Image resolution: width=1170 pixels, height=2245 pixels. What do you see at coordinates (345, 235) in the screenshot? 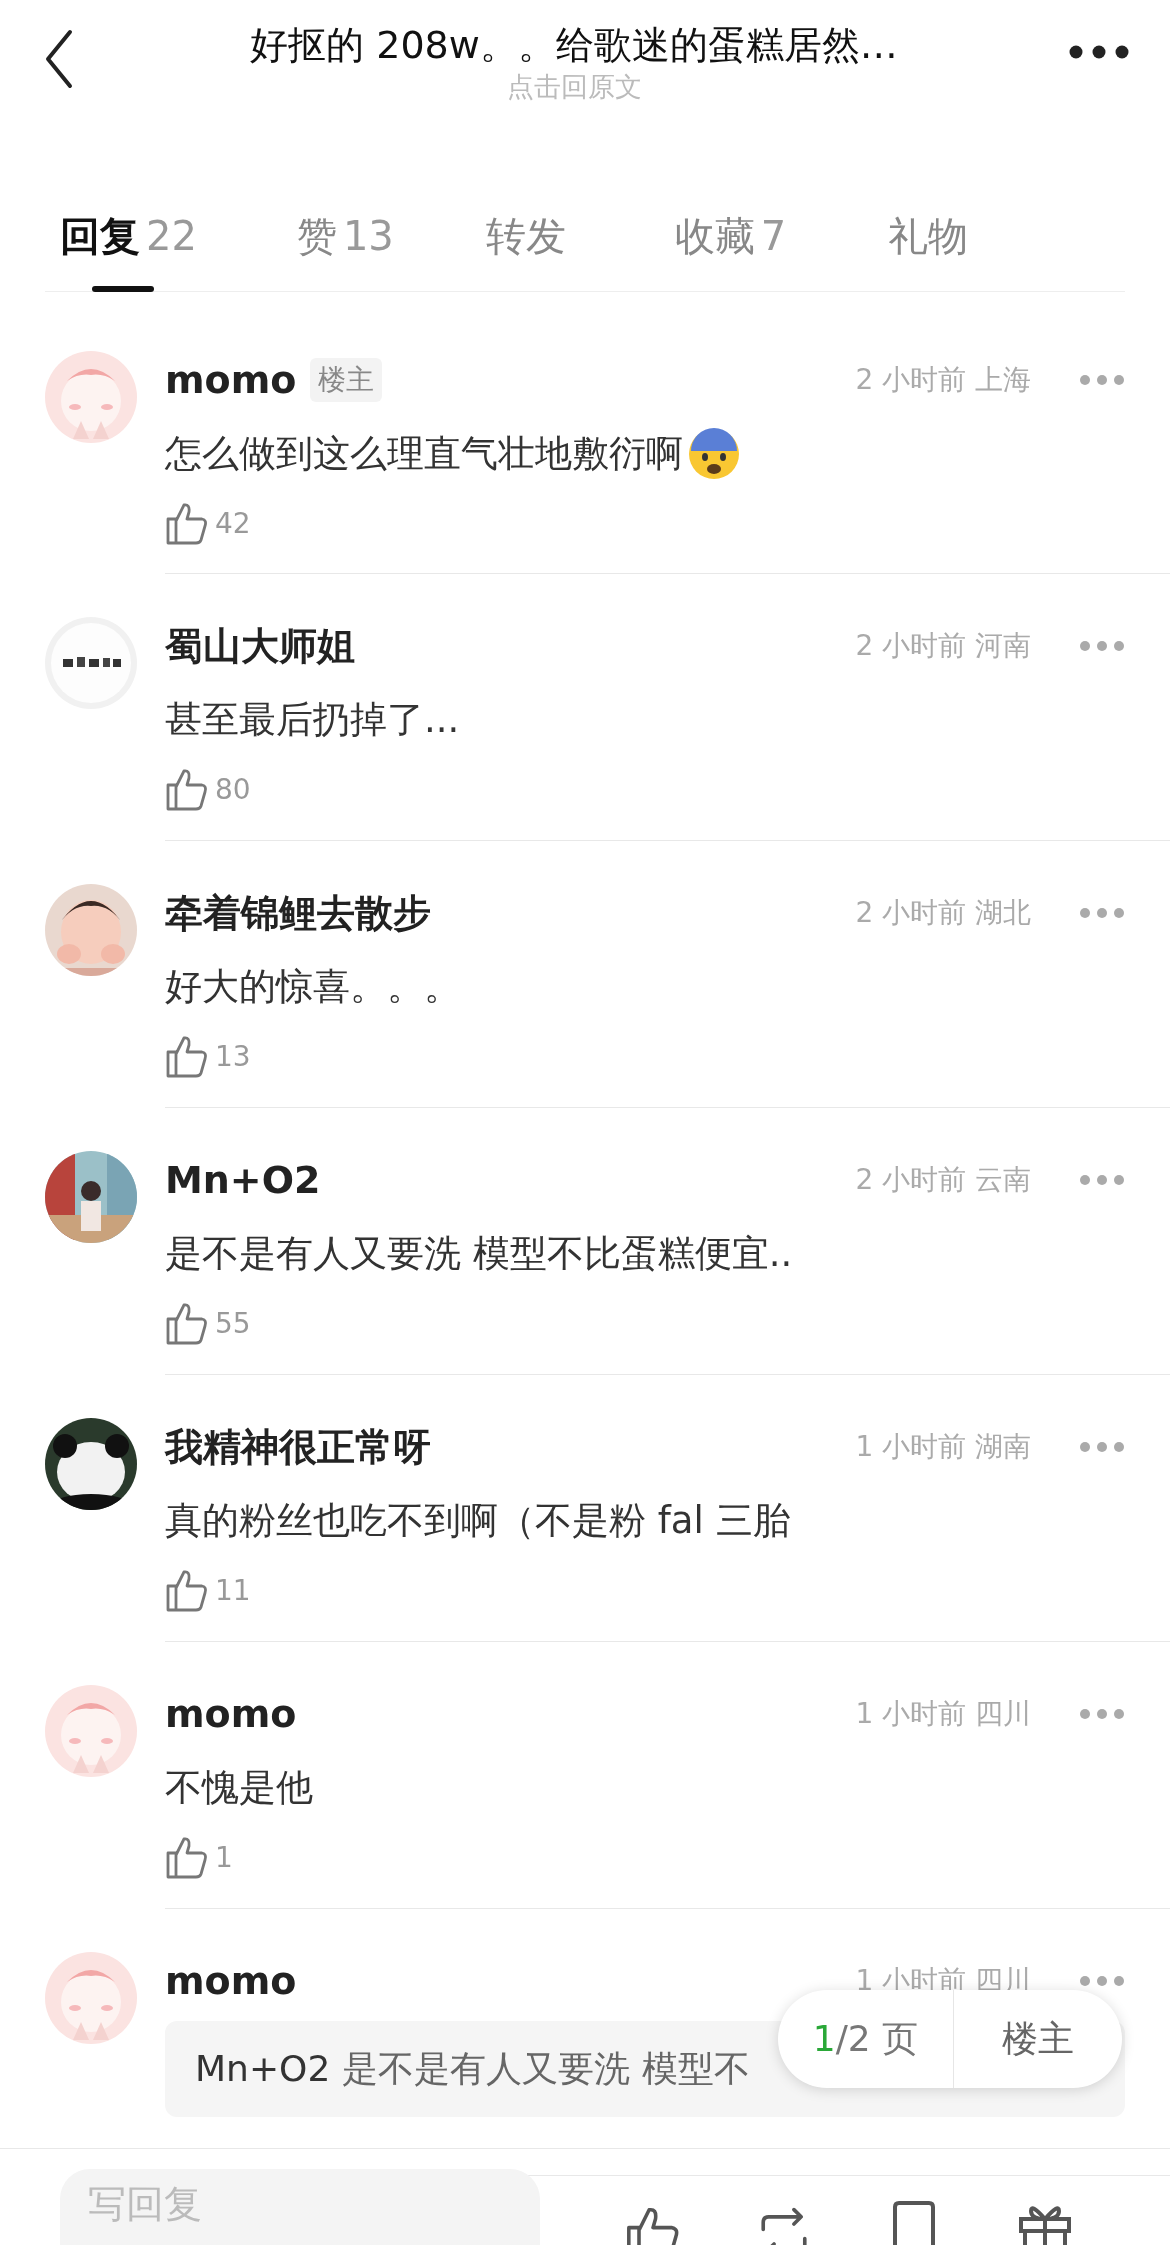
I see `tab: 赞 13` at bounding box center [345, 235].